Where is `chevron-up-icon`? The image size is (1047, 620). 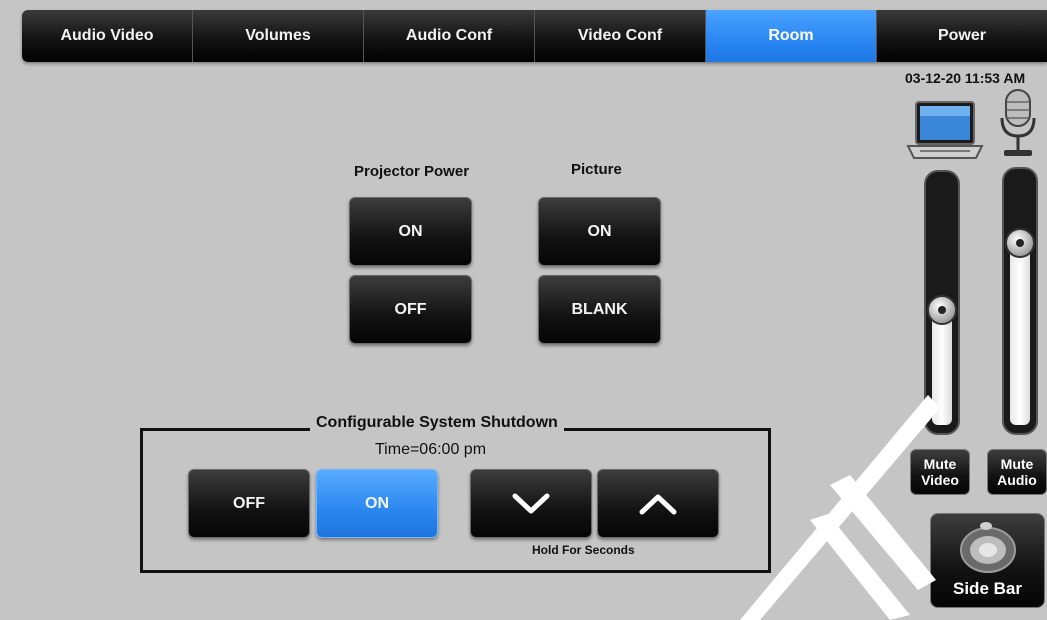 chevron-up-icon is located at coordinates (658, 504).